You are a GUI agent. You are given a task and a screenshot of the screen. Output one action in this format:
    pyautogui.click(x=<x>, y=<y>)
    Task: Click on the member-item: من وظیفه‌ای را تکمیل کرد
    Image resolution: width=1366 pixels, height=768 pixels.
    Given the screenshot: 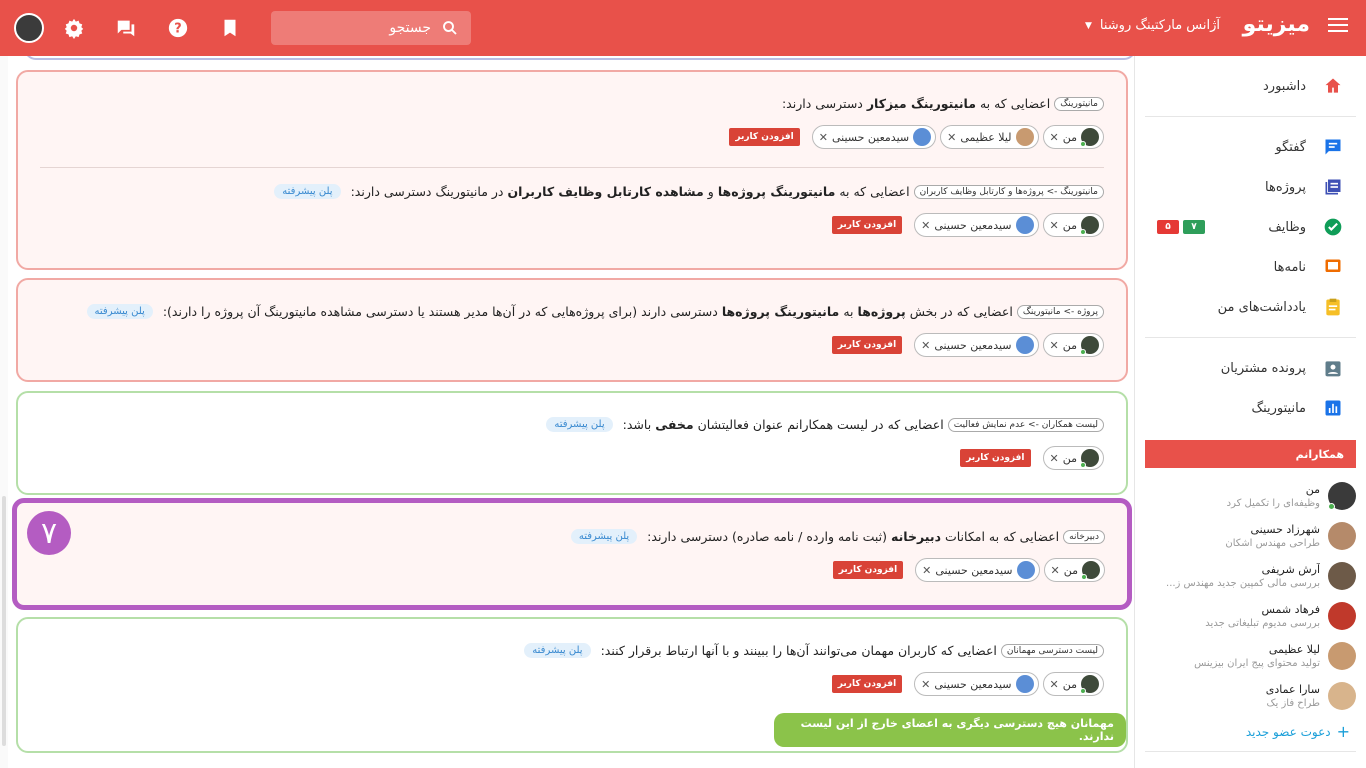 What is the action you would take?
    pyautogui.click(x=1250, y=496)
    